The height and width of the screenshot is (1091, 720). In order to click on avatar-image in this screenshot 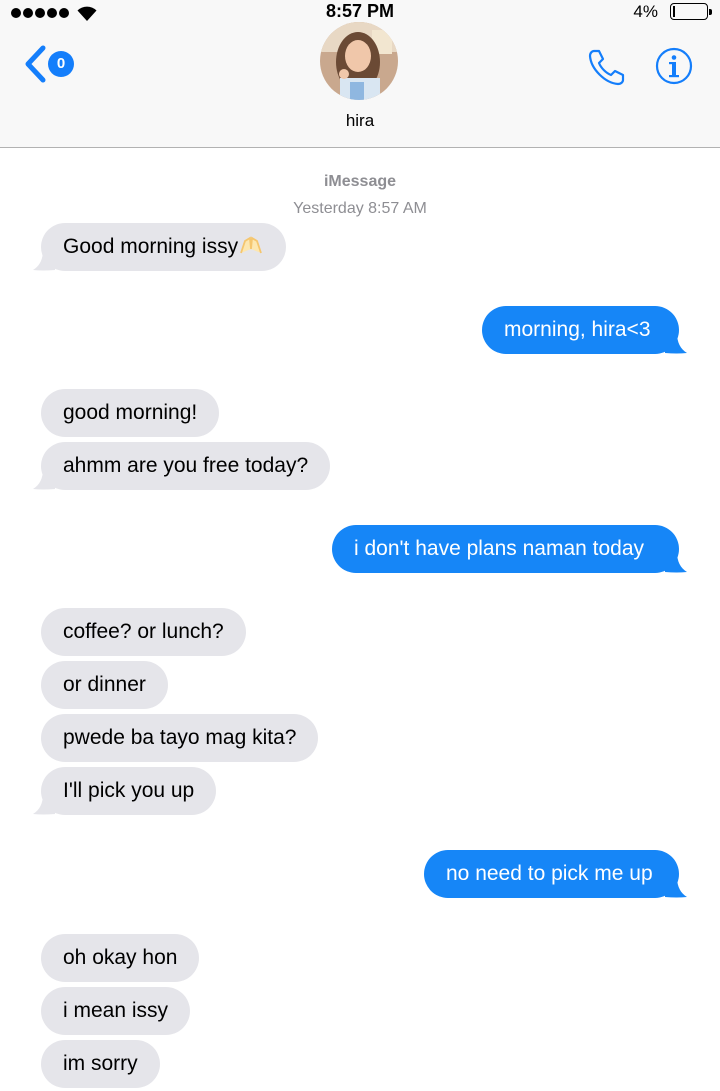, I will do `click(359, 61)`.